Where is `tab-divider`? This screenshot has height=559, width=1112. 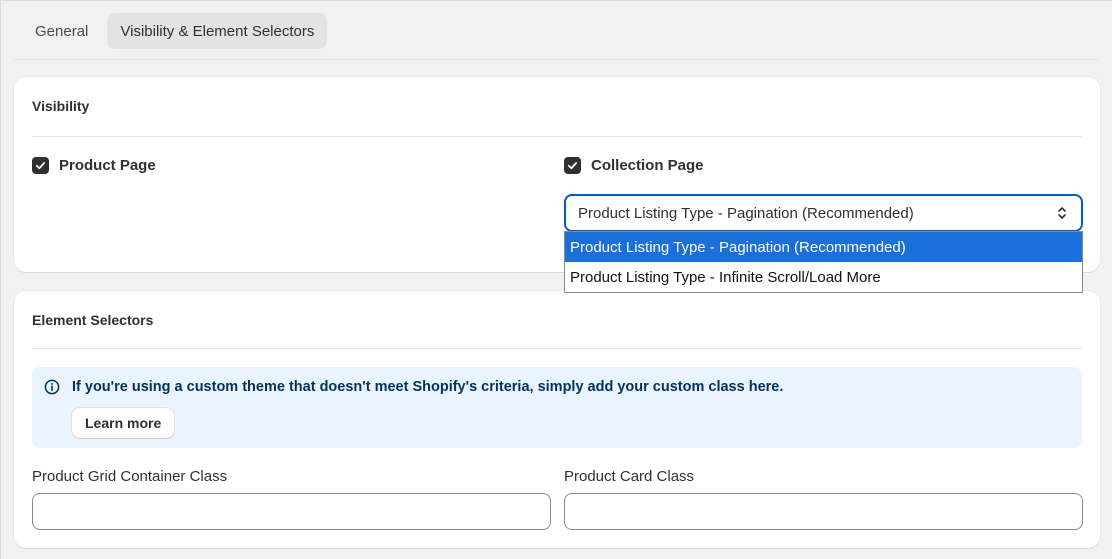
tab-divider is located at coordinates (556, 59).